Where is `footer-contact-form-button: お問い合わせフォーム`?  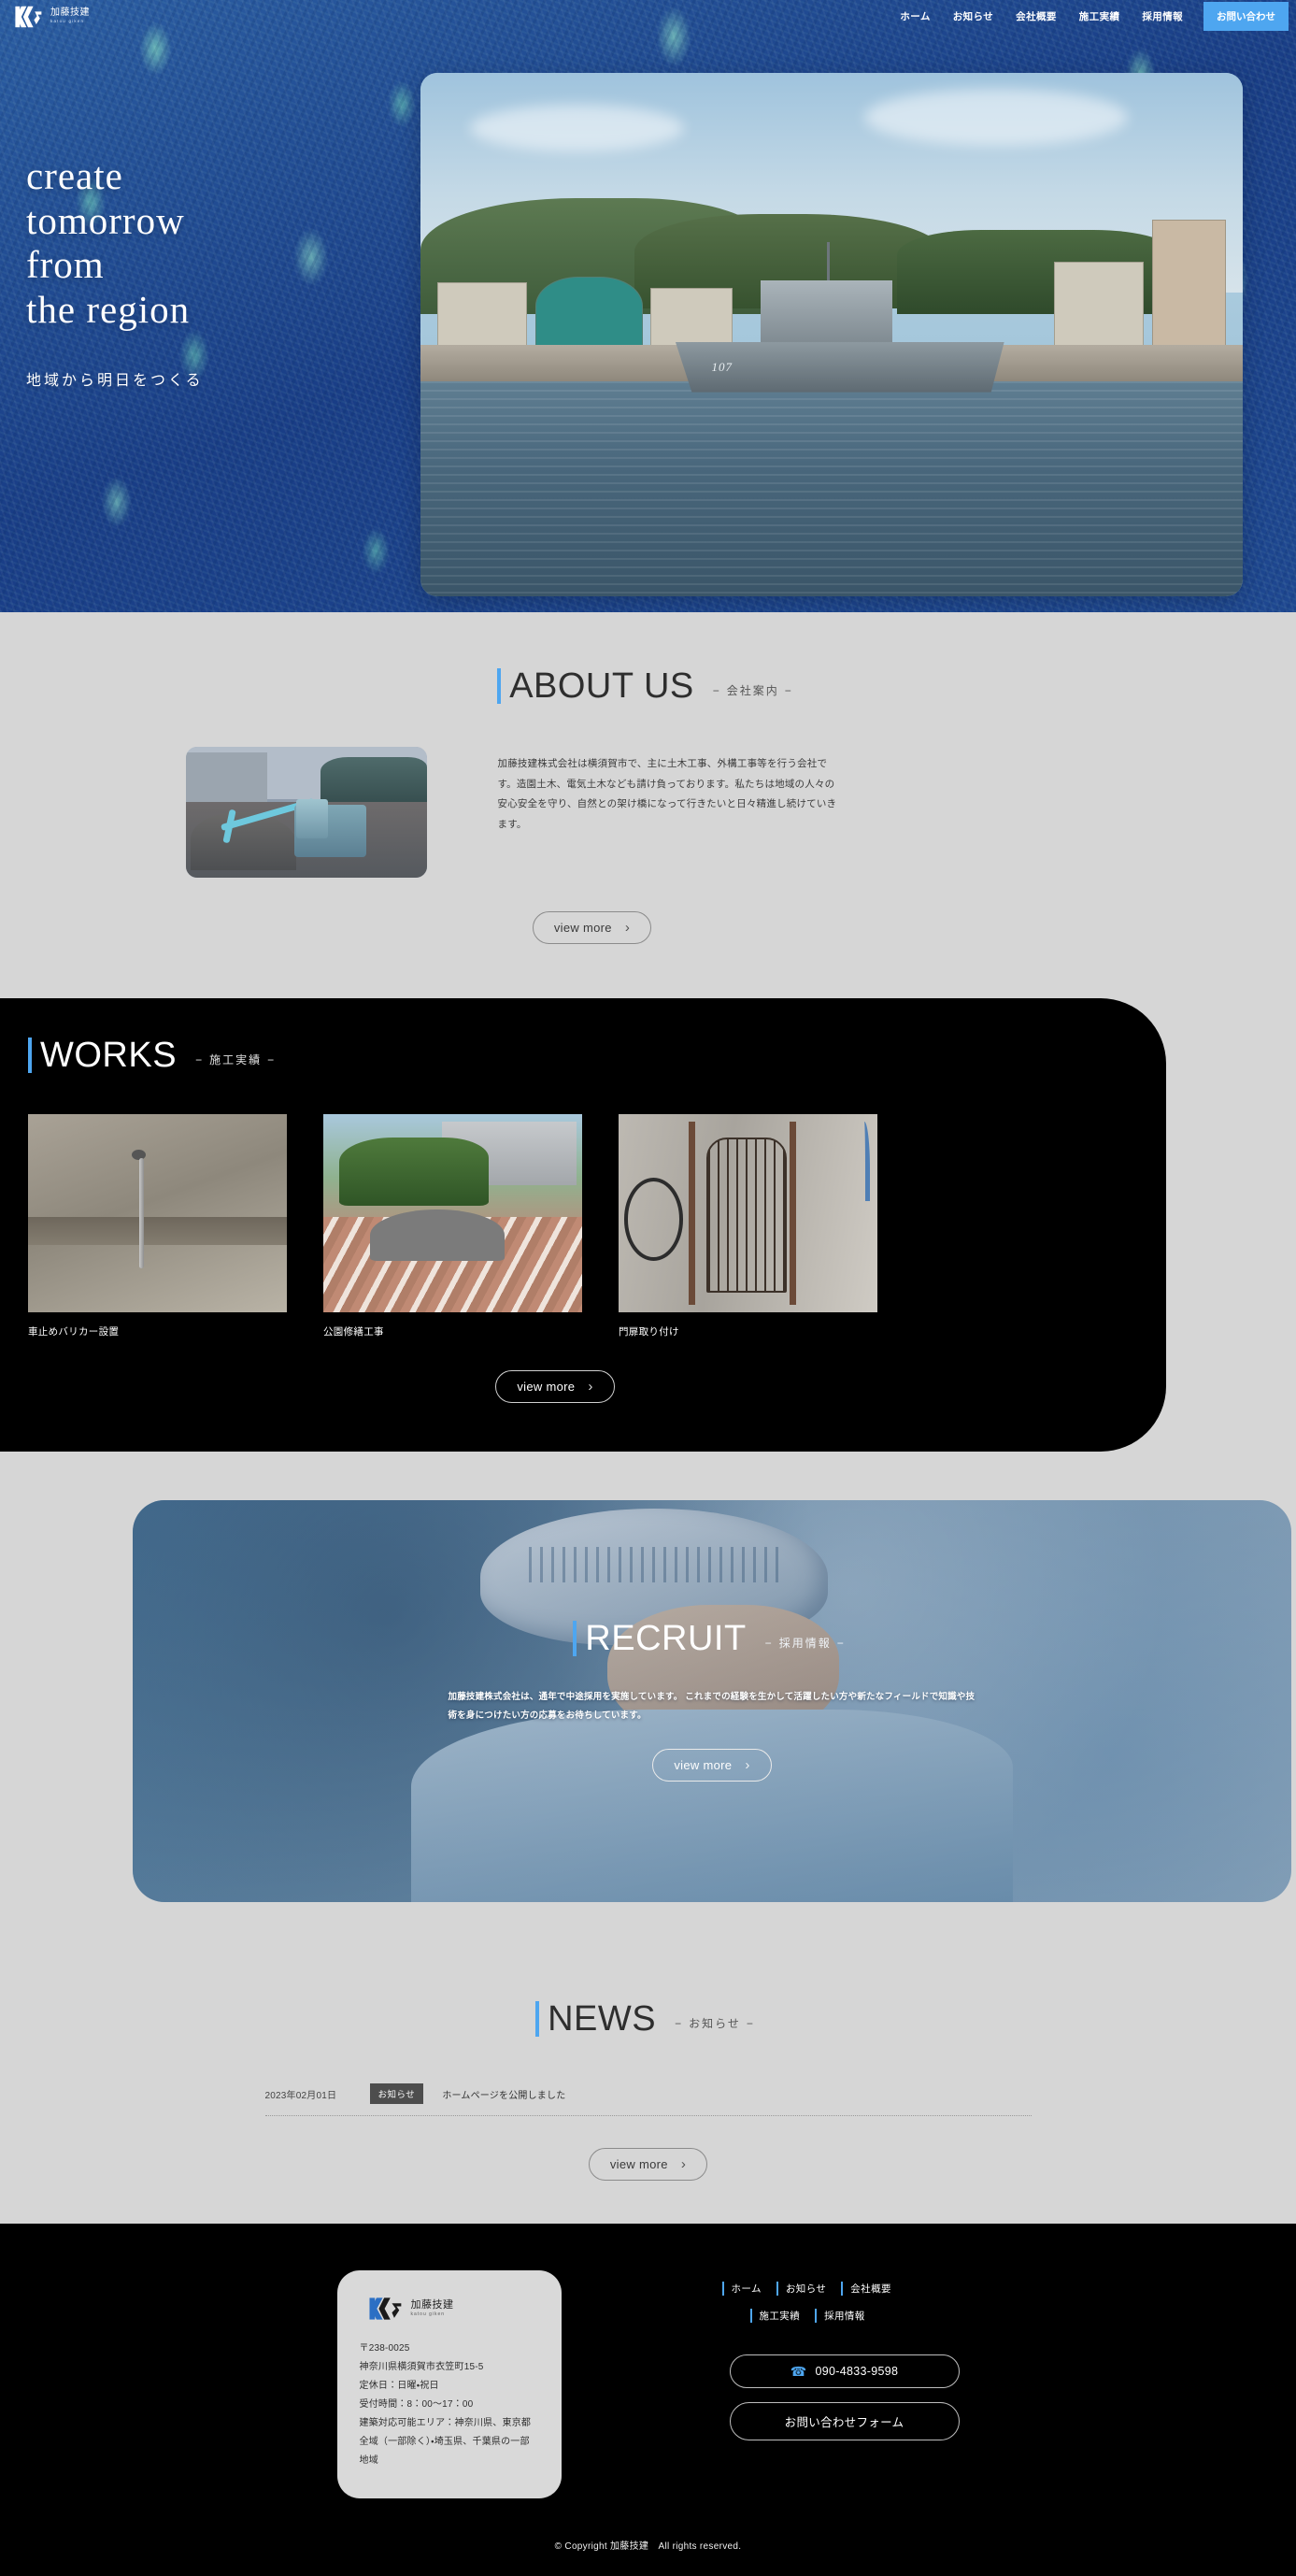
footer-contact-form-button: お問い合わせフォーム is located at coordinates (844, 2421).